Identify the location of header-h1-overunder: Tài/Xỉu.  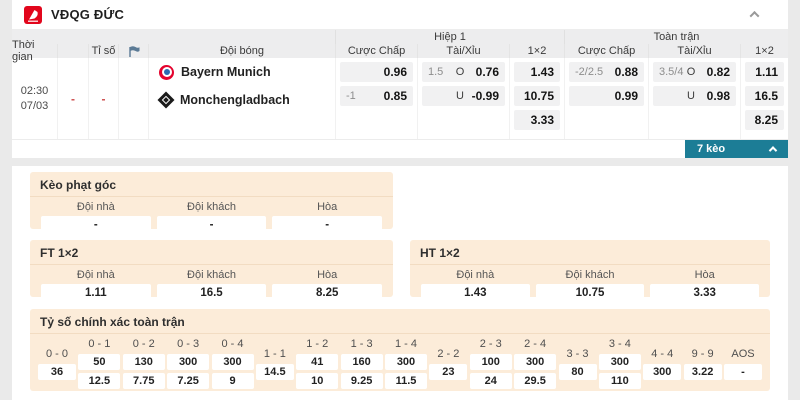
(463, 51).